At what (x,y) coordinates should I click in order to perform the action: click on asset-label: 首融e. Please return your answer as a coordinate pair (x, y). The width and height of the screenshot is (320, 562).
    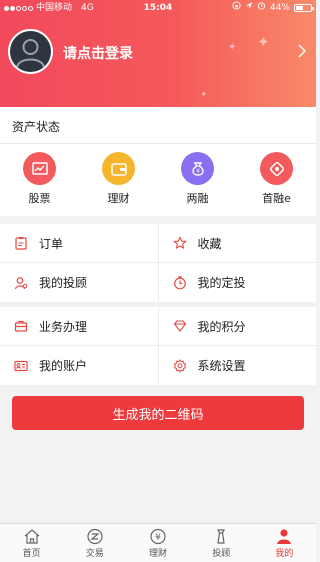
    Looking at the image, I should click on (276, 198).